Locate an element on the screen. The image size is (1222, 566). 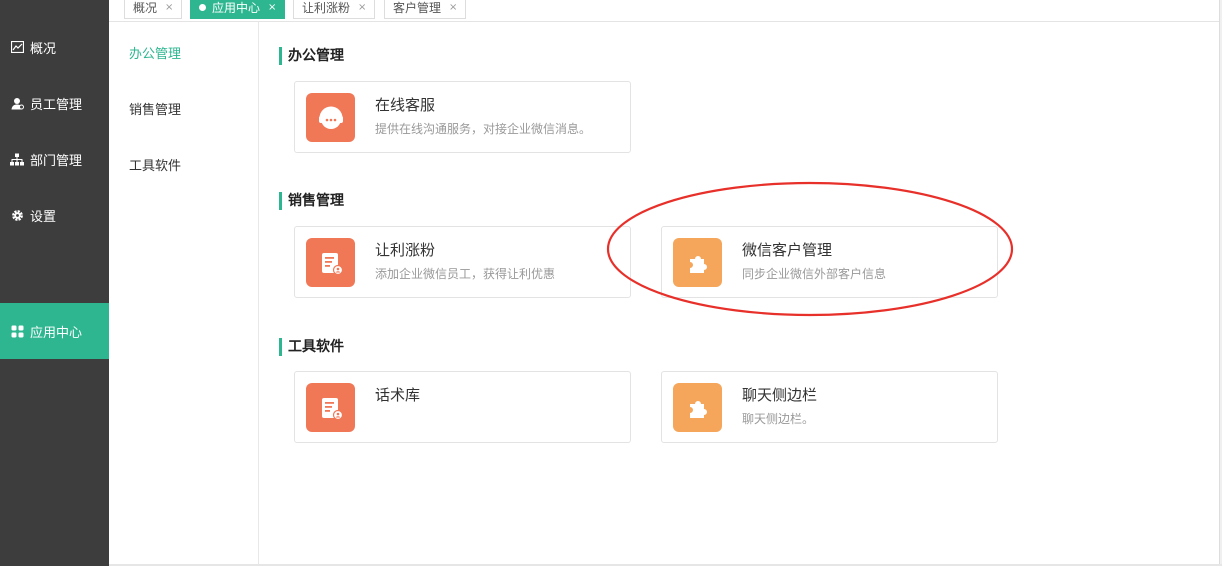
sidebar-item-label: 设置 is located at coordinates (43, 217).